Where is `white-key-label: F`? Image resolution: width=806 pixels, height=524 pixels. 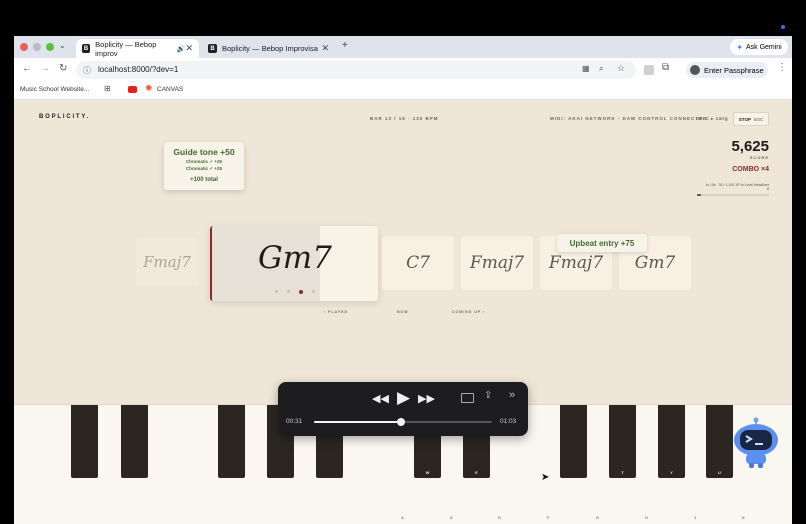 white-key-label: F is located at coordinates (548, 517).